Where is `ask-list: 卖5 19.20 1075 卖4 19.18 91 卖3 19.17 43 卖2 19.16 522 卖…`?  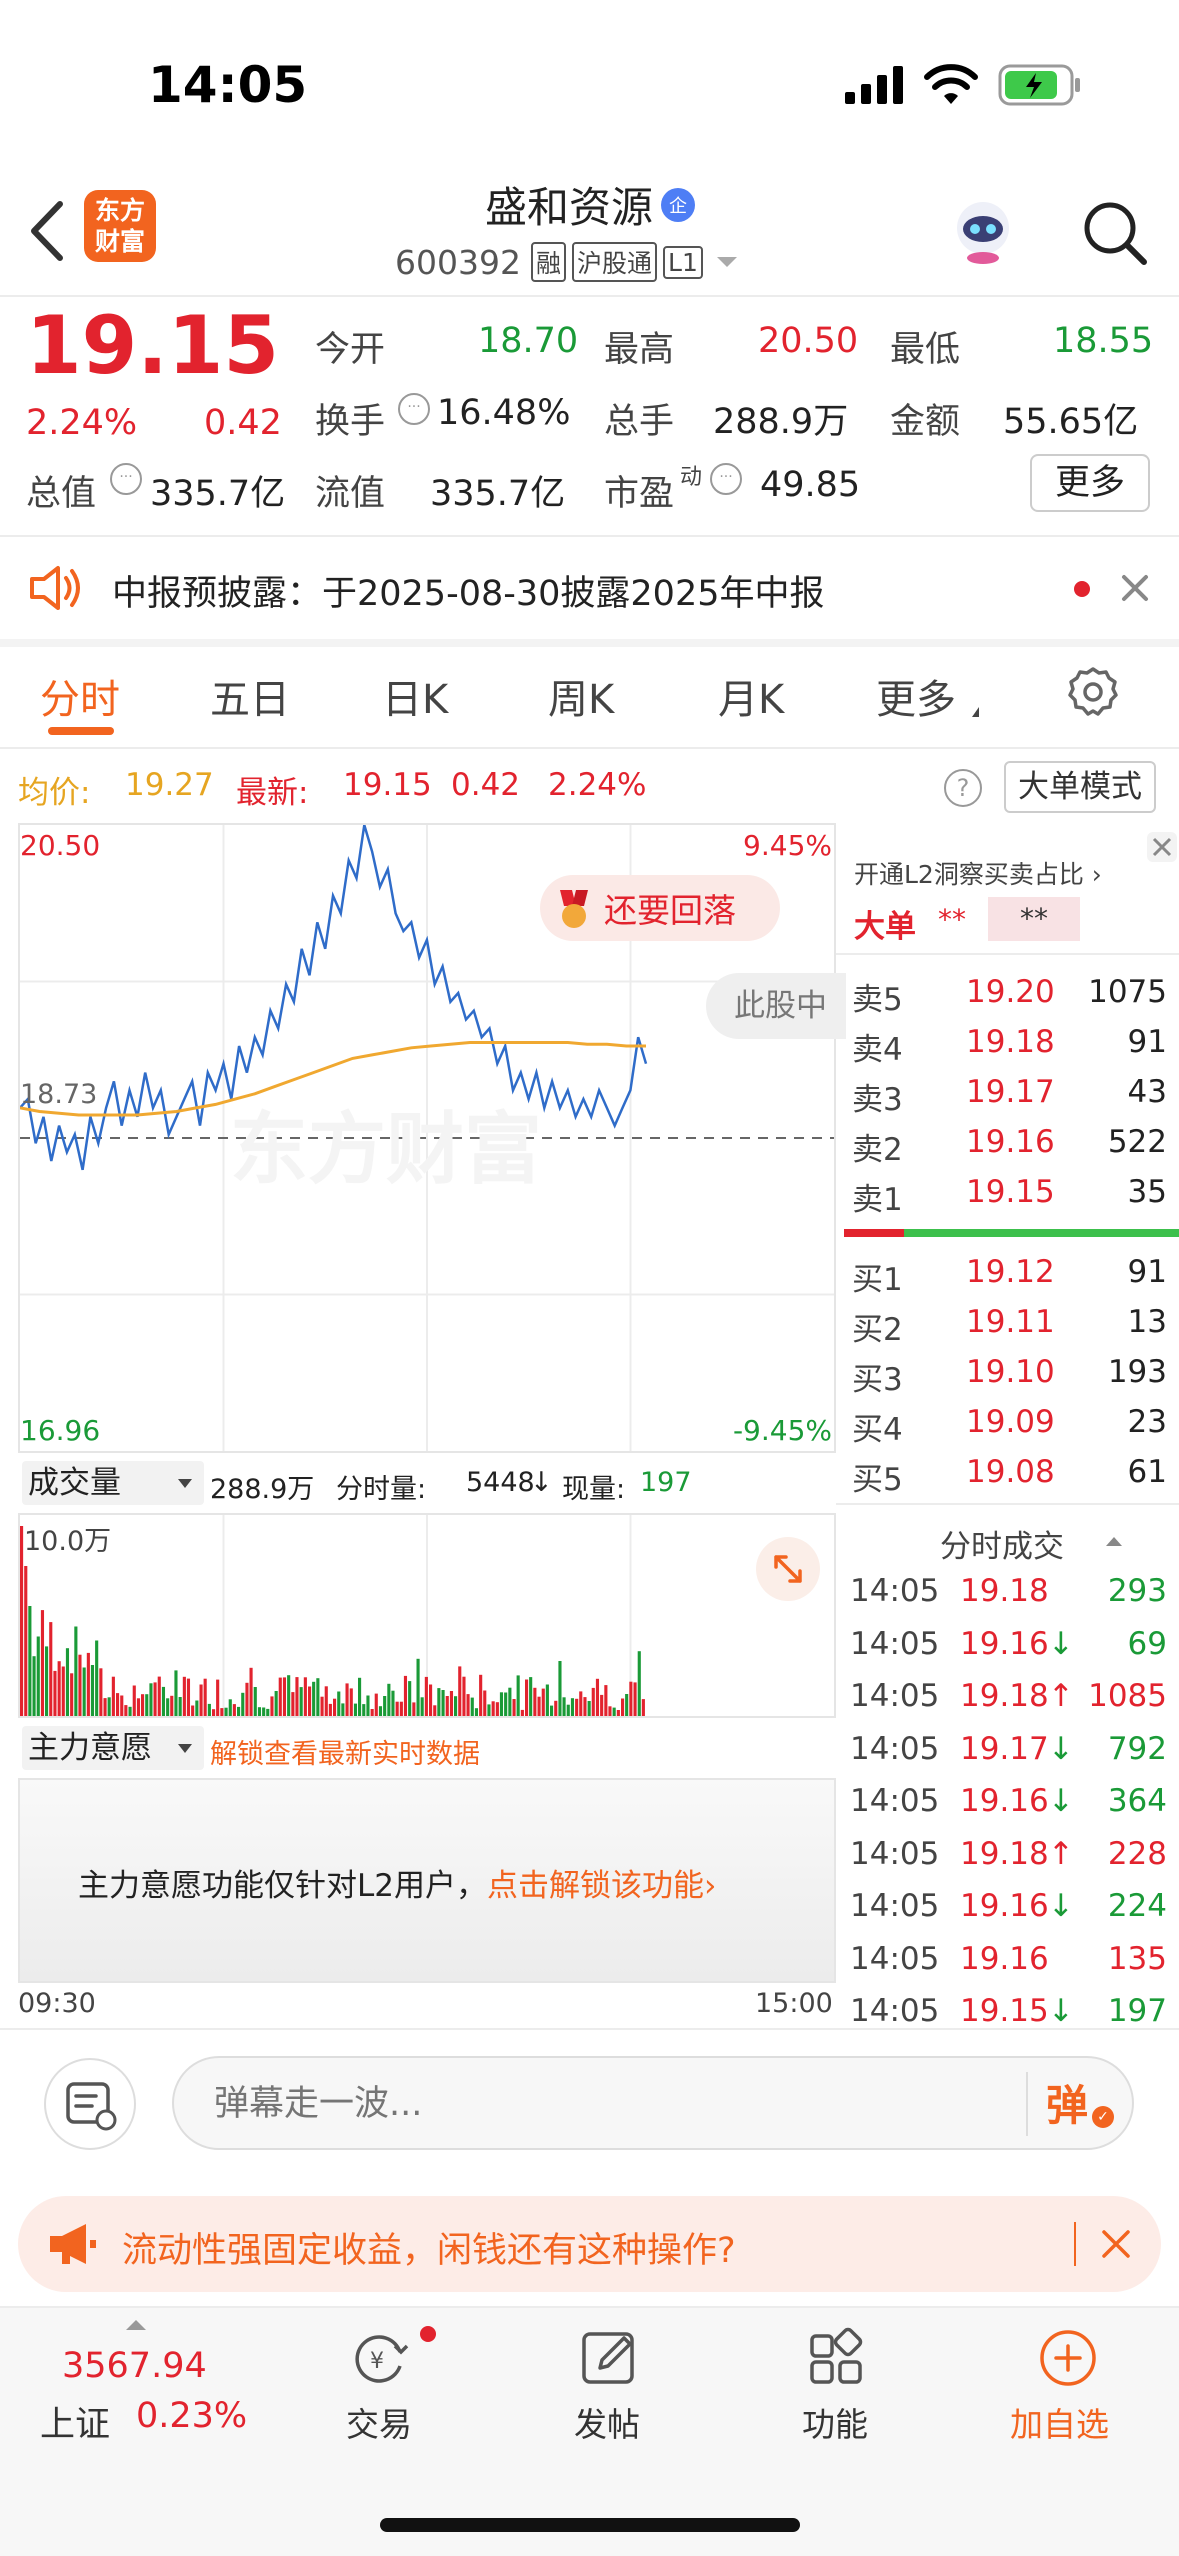
ask-list: 卖5 19.20 1075 卖4 19.18 91 卖3 19.17 43 卖2 19.16 522 卖… is located at coordinates (1007, 1093).